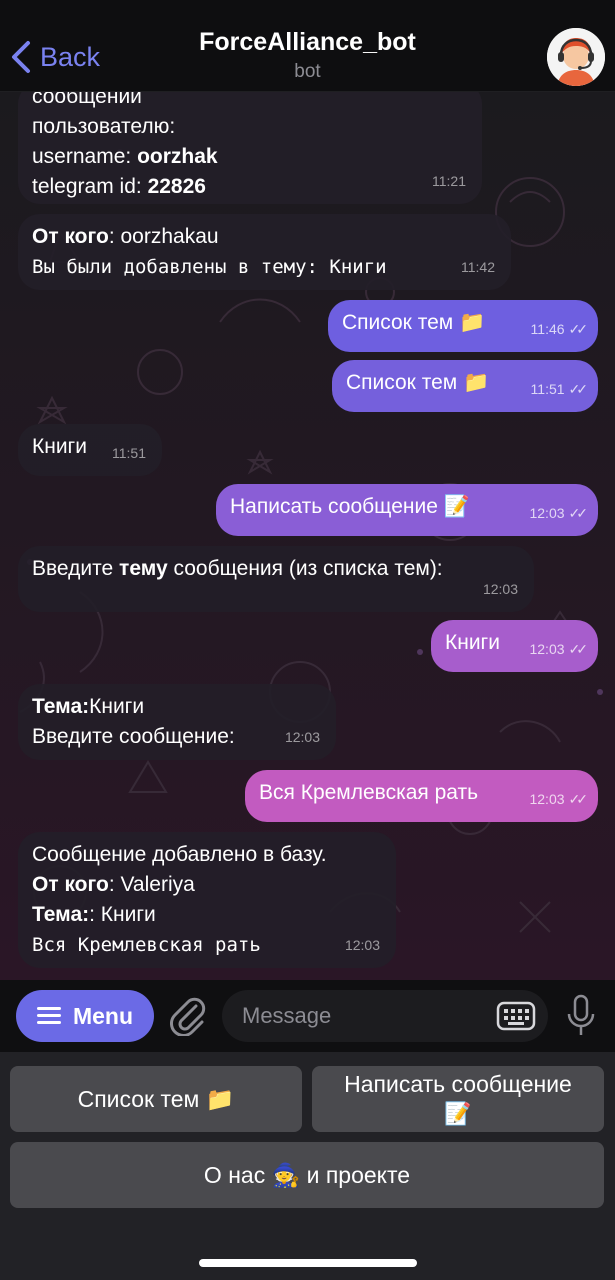  I want to click on chat-header: Back ForceAlliance_bot bot, so click(307, 46).